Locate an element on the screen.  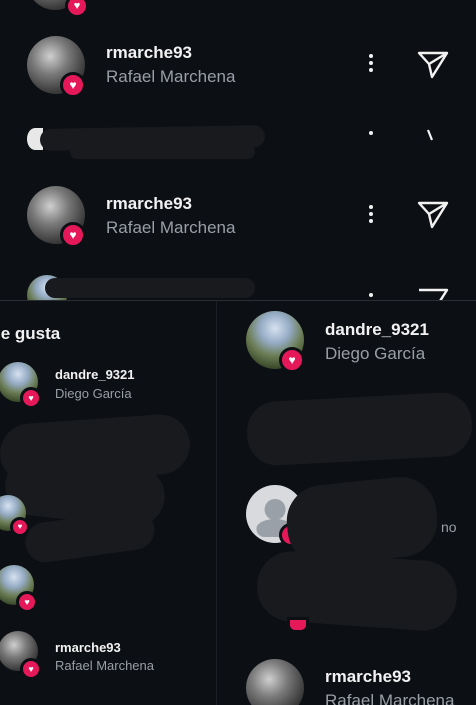
partial-text: no is located at coordinates (449, 527).